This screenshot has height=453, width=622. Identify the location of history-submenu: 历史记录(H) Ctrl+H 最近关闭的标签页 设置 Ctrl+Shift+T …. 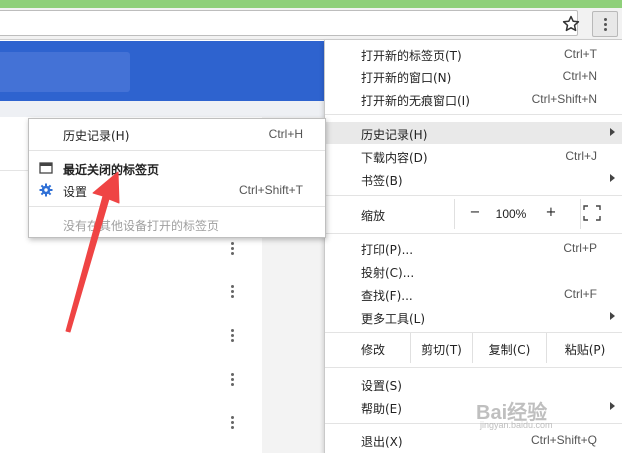
(177, 178).